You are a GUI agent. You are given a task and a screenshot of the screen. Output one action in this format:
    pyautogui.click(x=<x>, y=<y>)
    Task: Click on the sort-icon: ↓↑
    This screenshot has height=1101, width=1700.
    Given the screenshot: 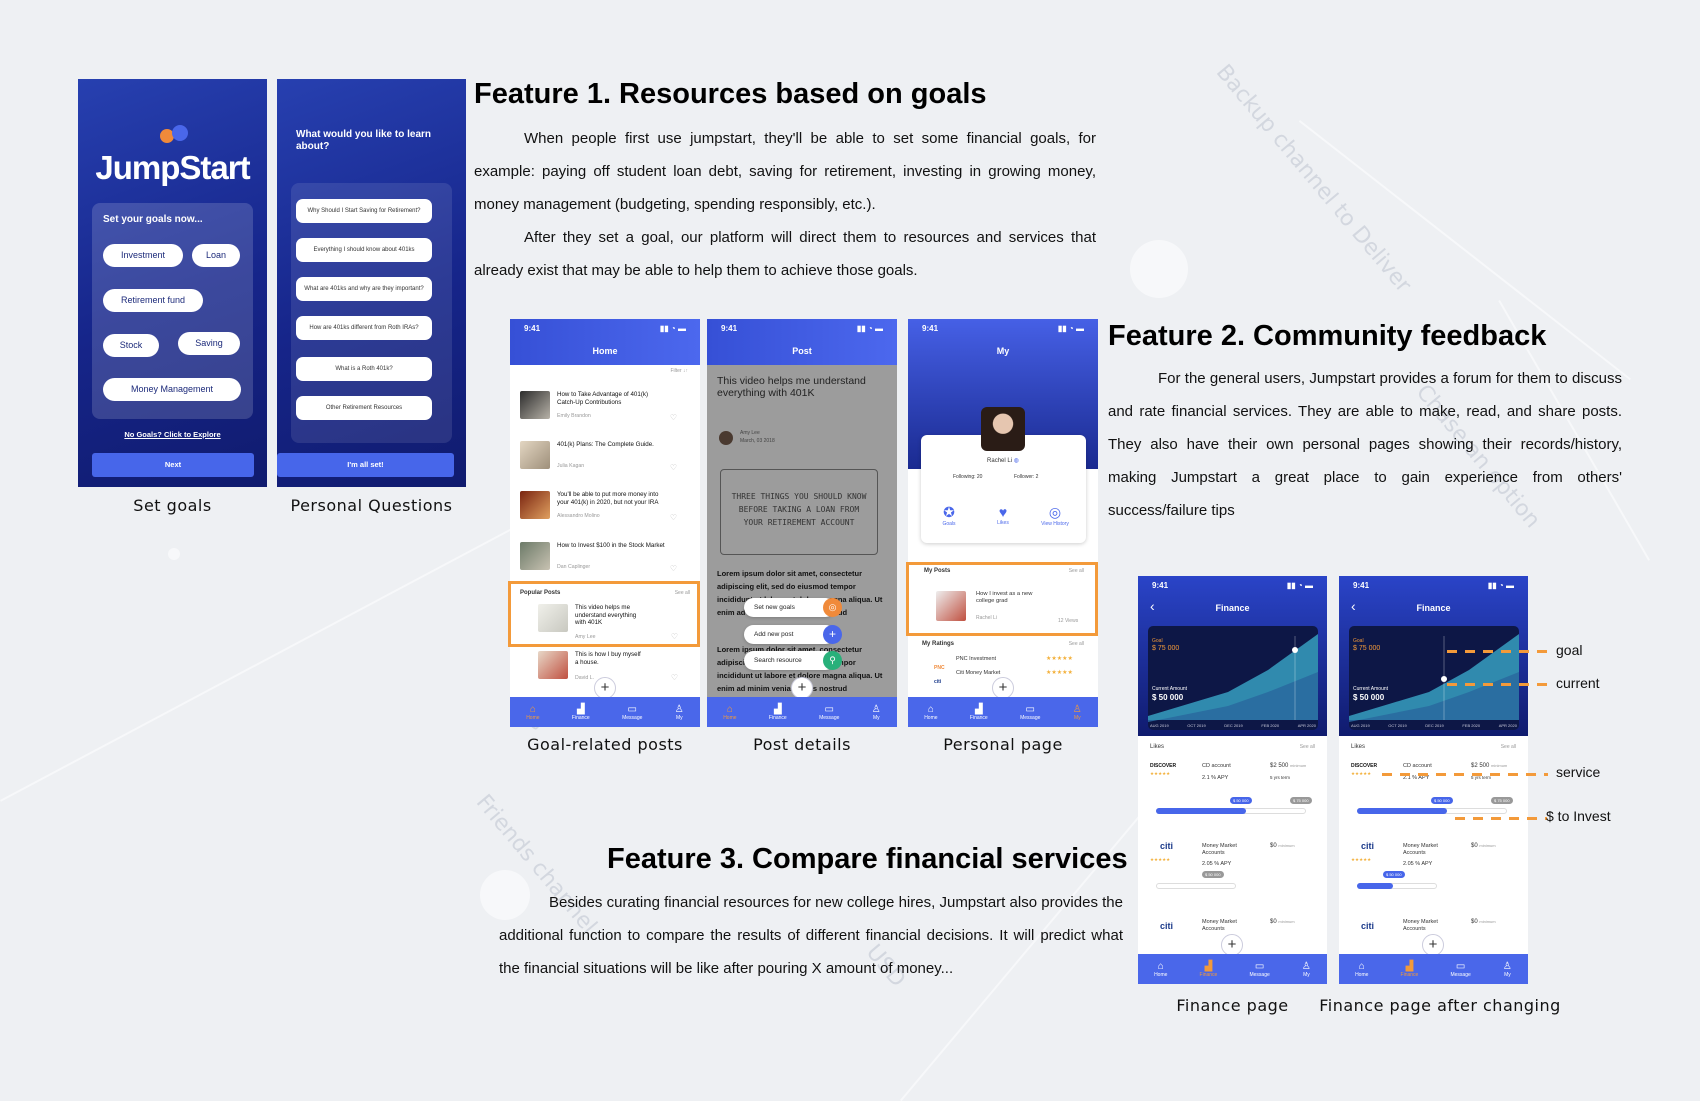 What is the action you would take?
    pyautogui.click(x=685, y=371)
    